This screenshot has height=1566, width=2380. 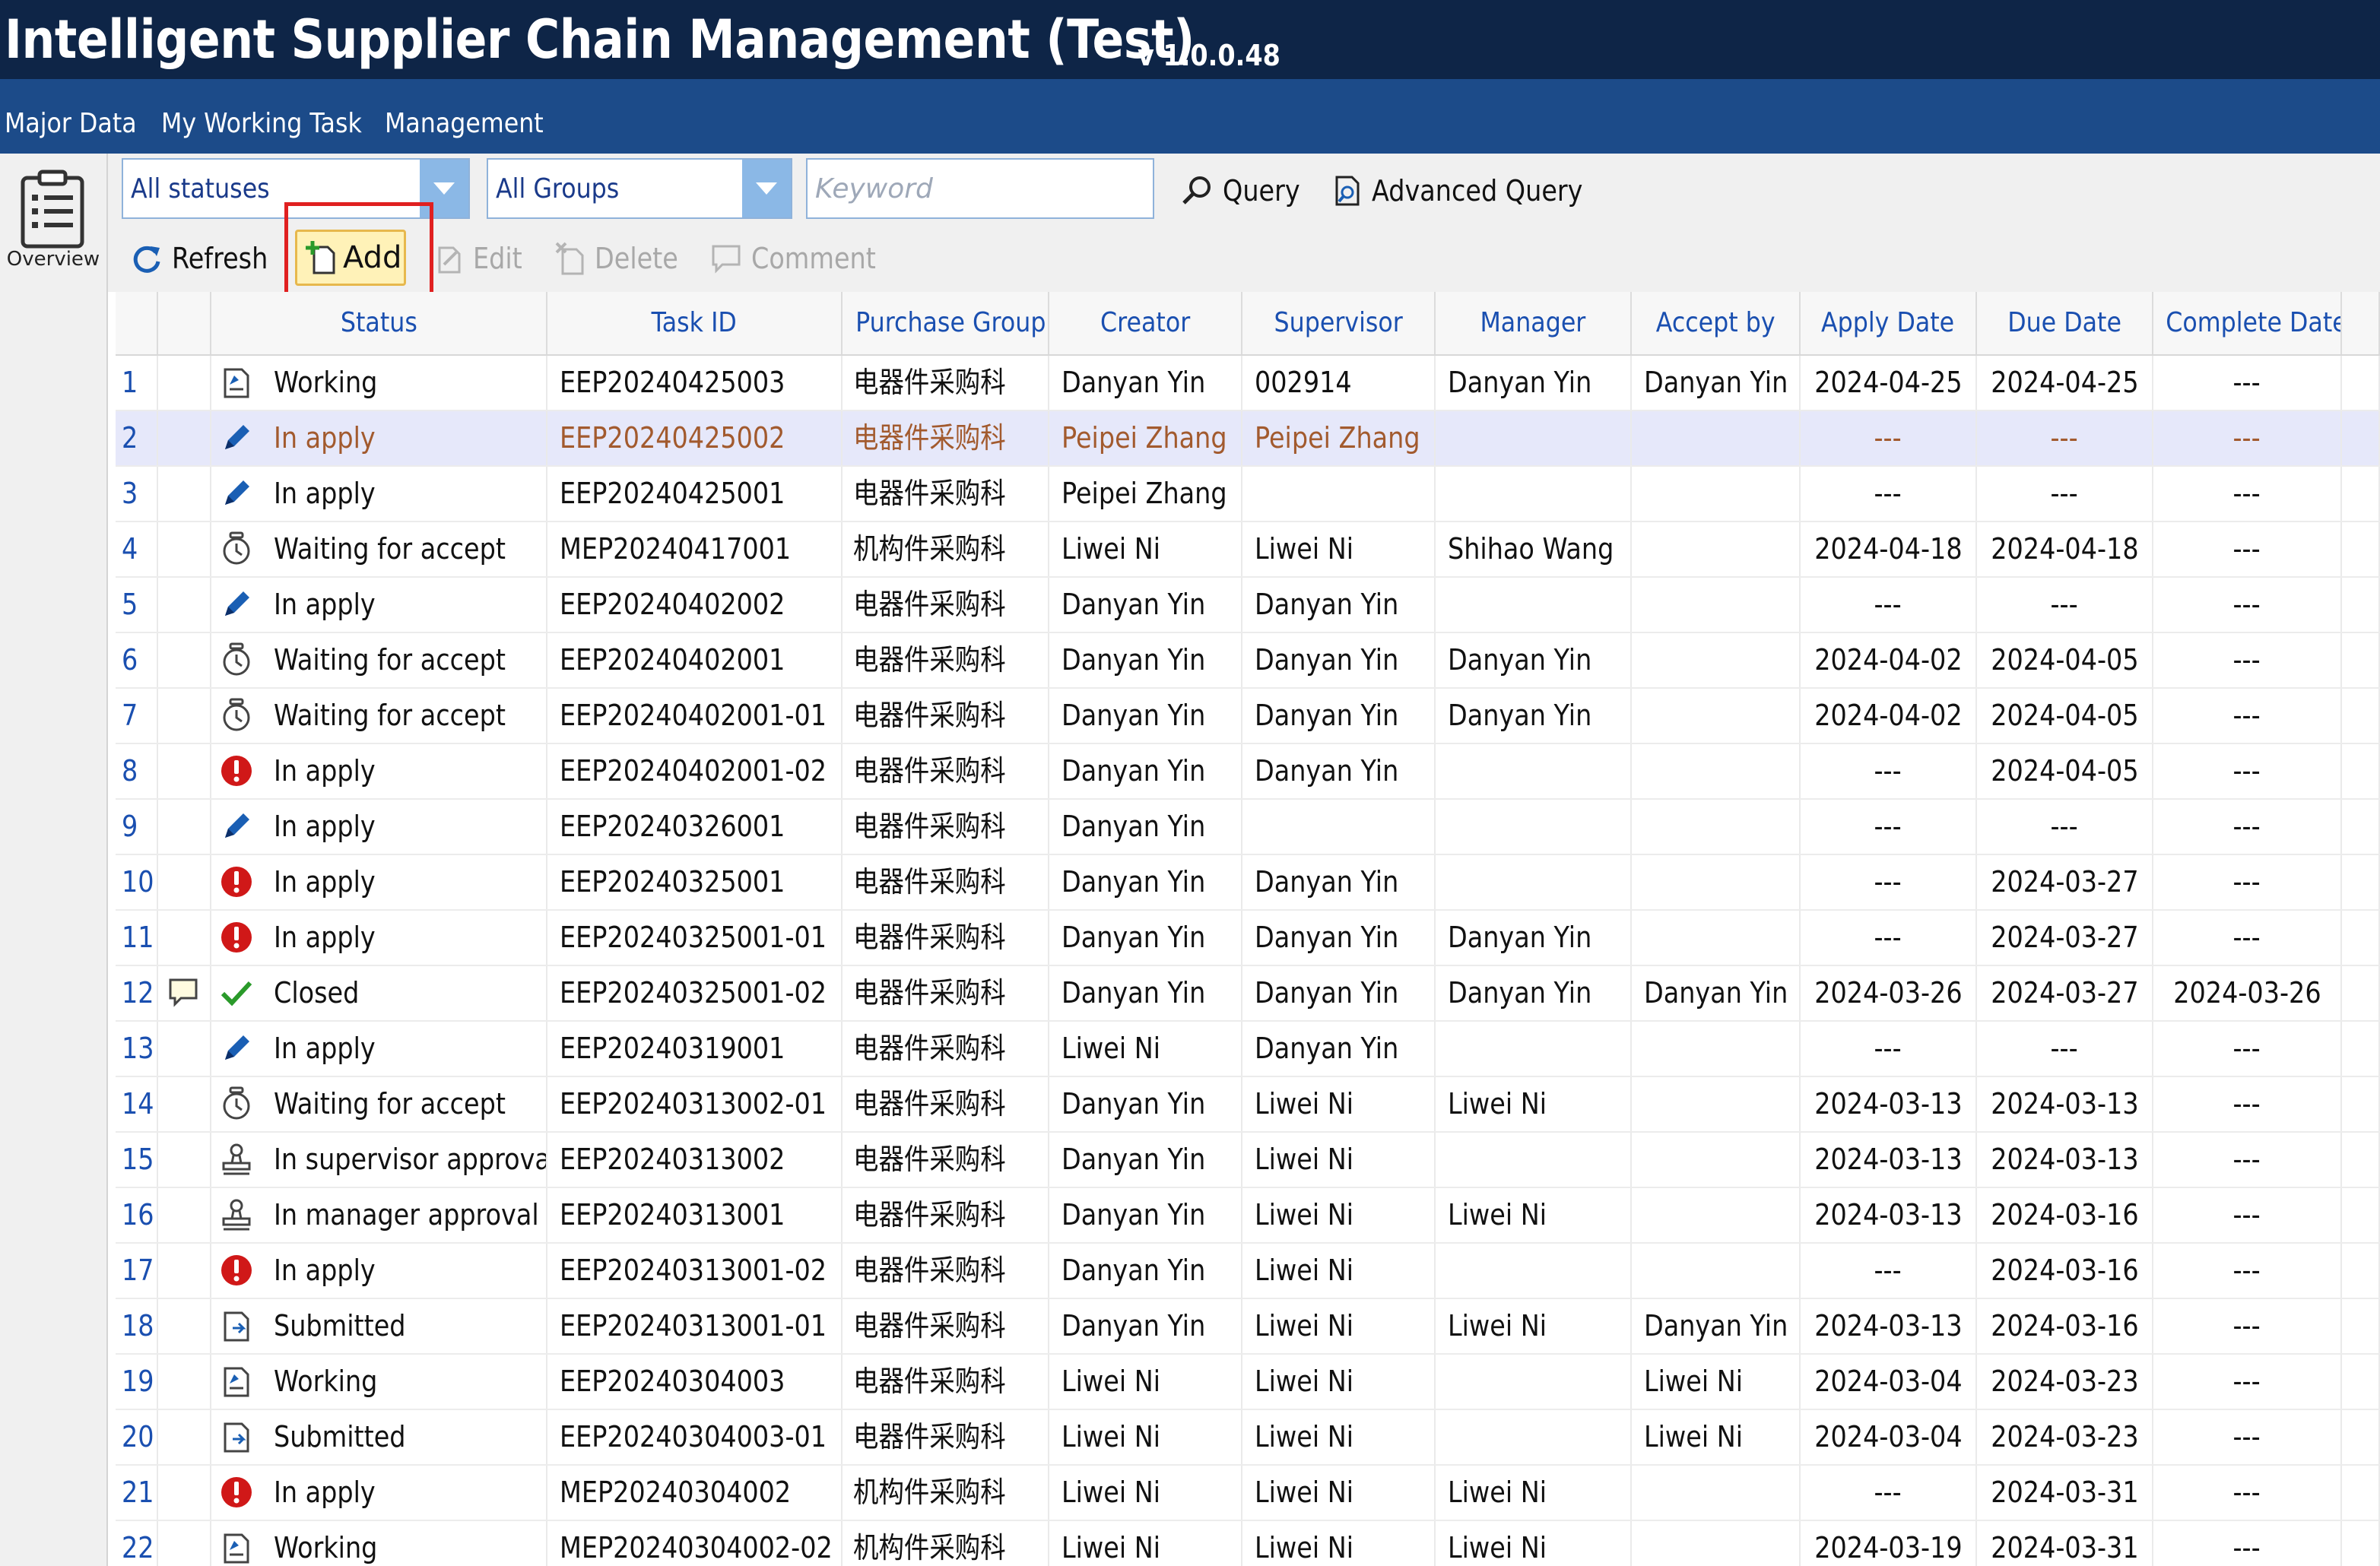 I want to click on task-id-cell: EEP20240313001-01, so click(x=695, y=1326).